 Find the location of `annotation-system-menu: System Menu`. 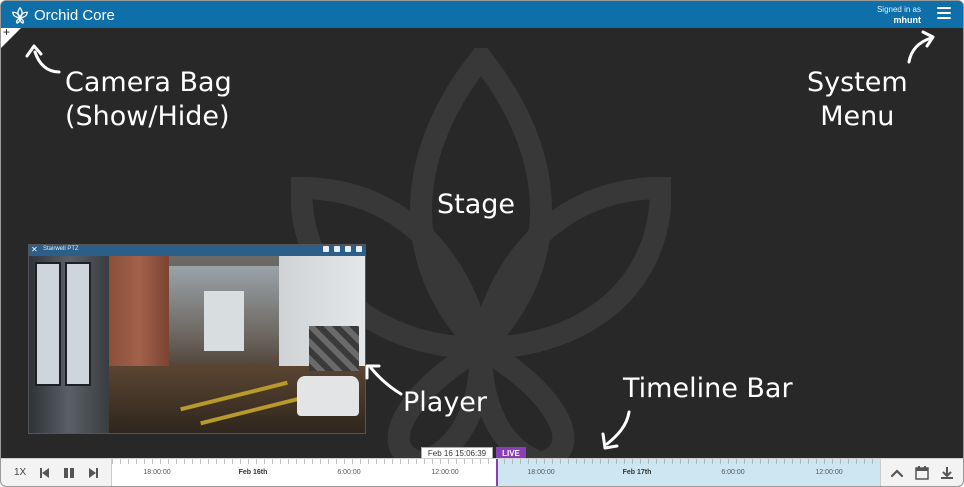

annotation-system-menu: System Menu is located at coordinates (857, 99).